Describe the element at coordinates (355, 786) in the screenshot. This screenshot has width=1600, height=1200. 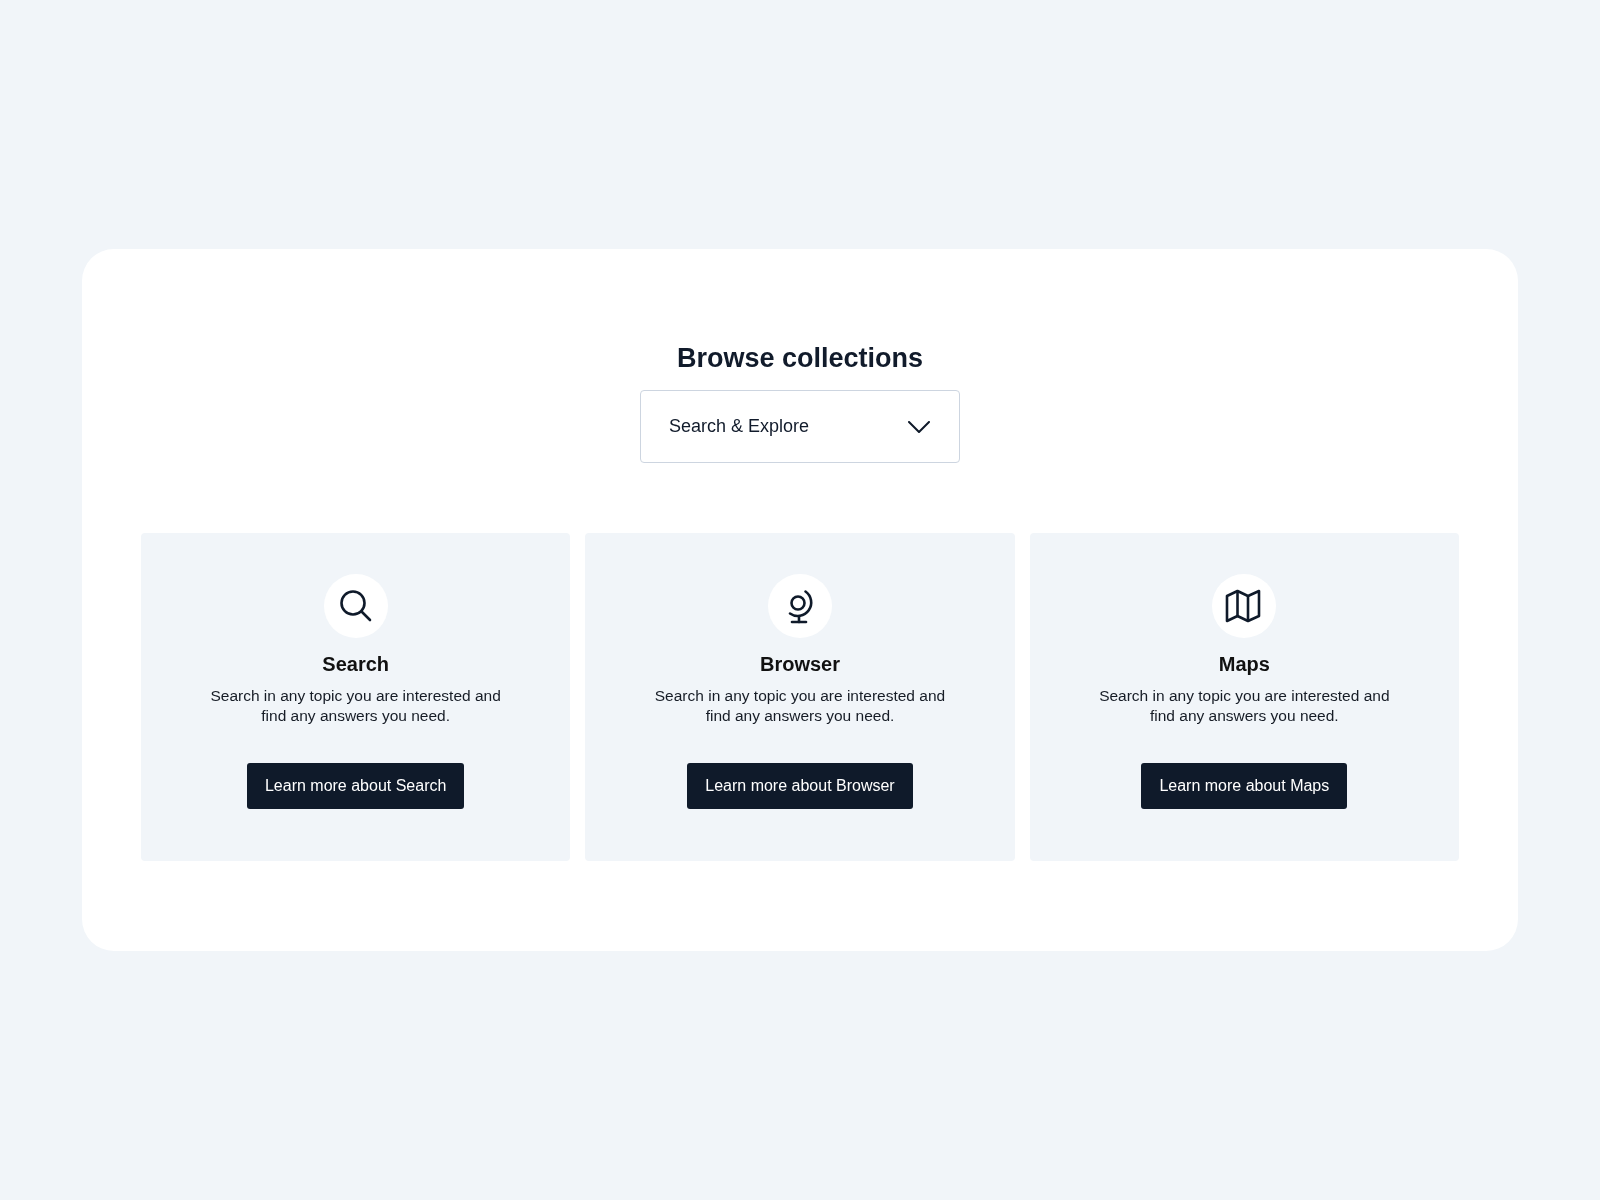
I see `learn-more-button: Learn more about Search` at that location.